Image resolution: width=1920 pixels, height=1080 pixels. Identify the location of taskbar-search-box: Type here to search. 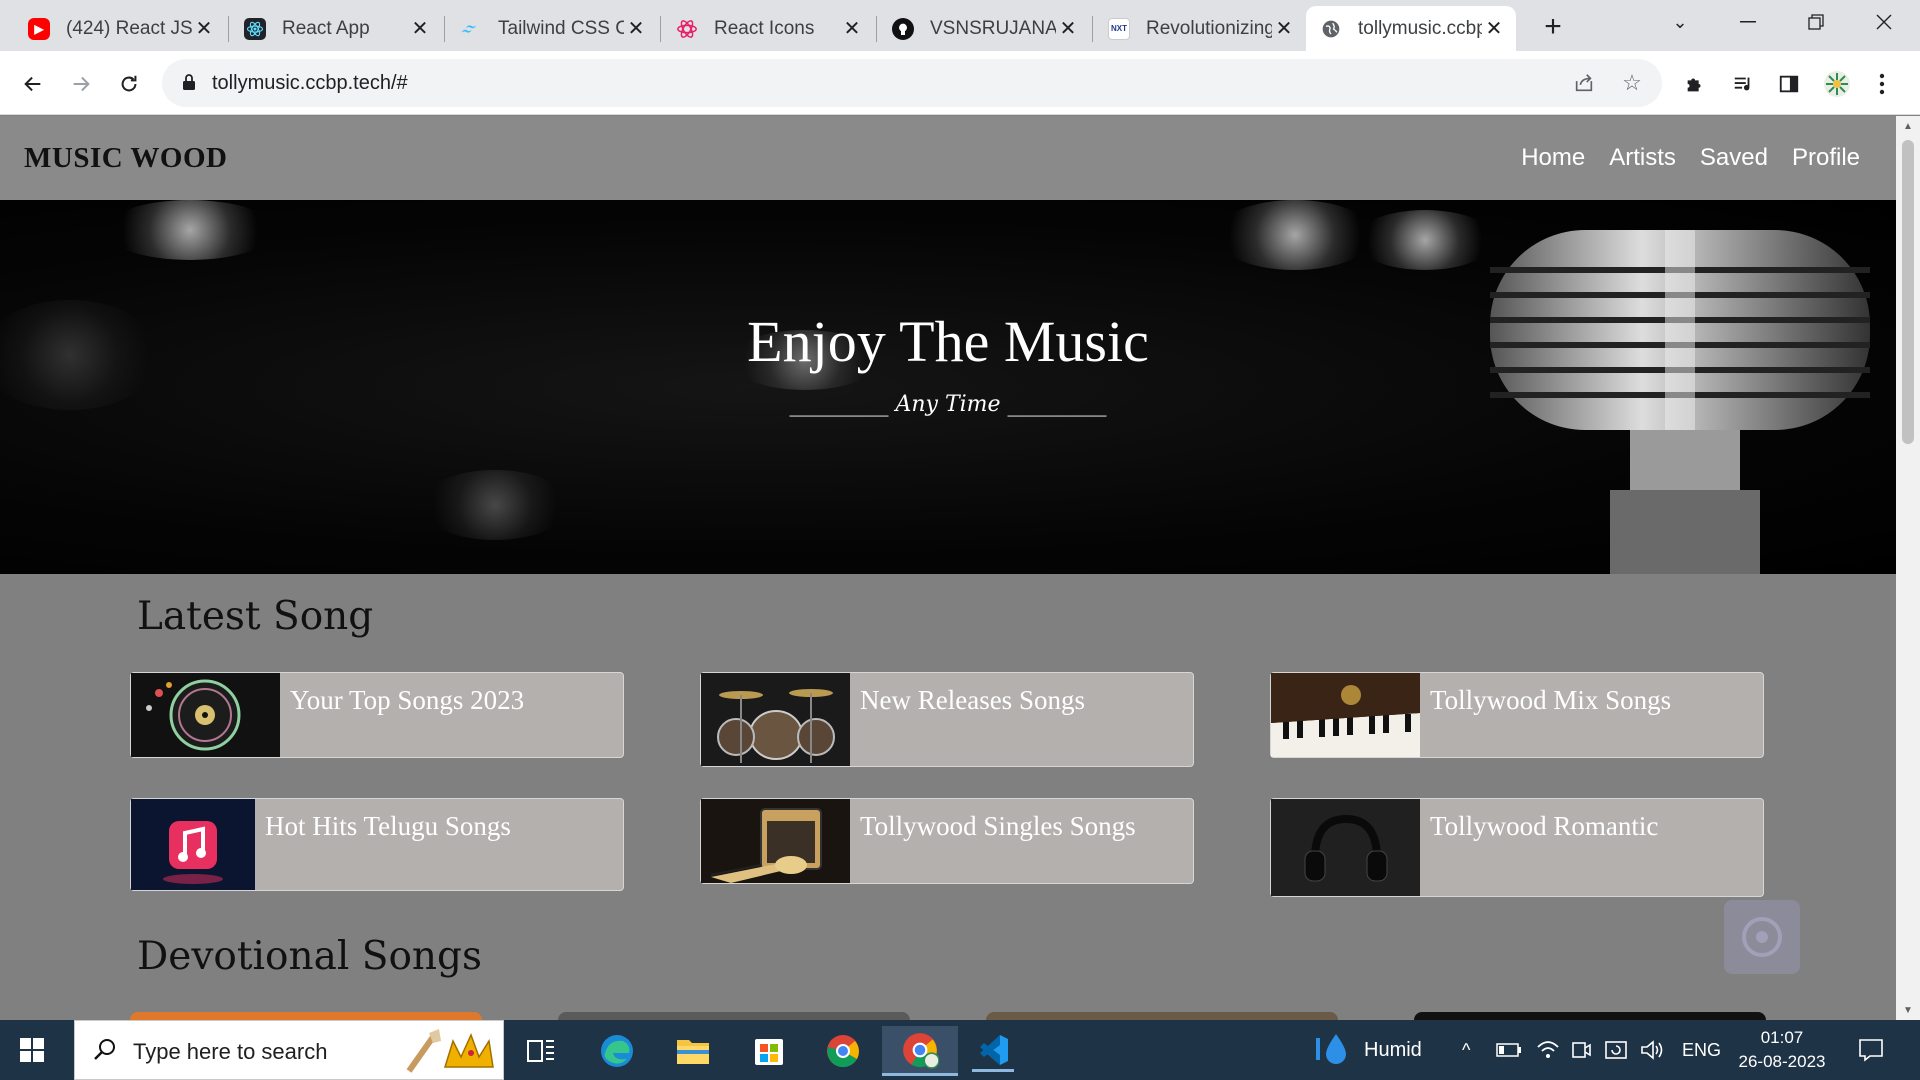
(289, 1050).